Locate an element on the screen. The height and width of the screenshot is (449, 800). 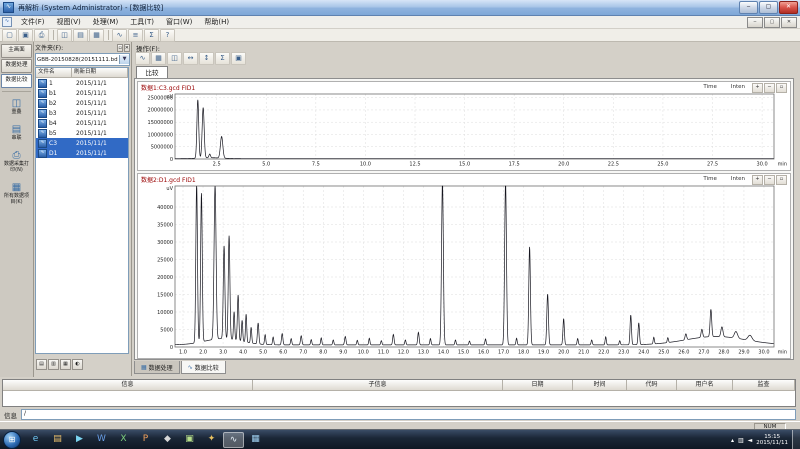
svg-text: 35000 is located at coordinates (165, 225).